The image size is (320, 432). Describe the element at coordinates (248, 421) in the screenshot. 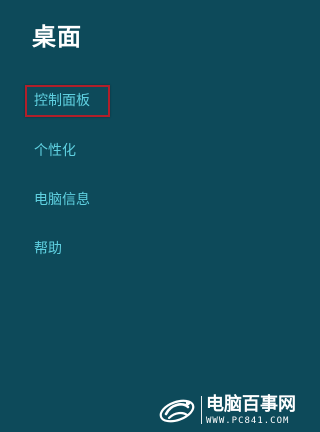

I see `watermark-url: WWW.PC841.COM` at that location.